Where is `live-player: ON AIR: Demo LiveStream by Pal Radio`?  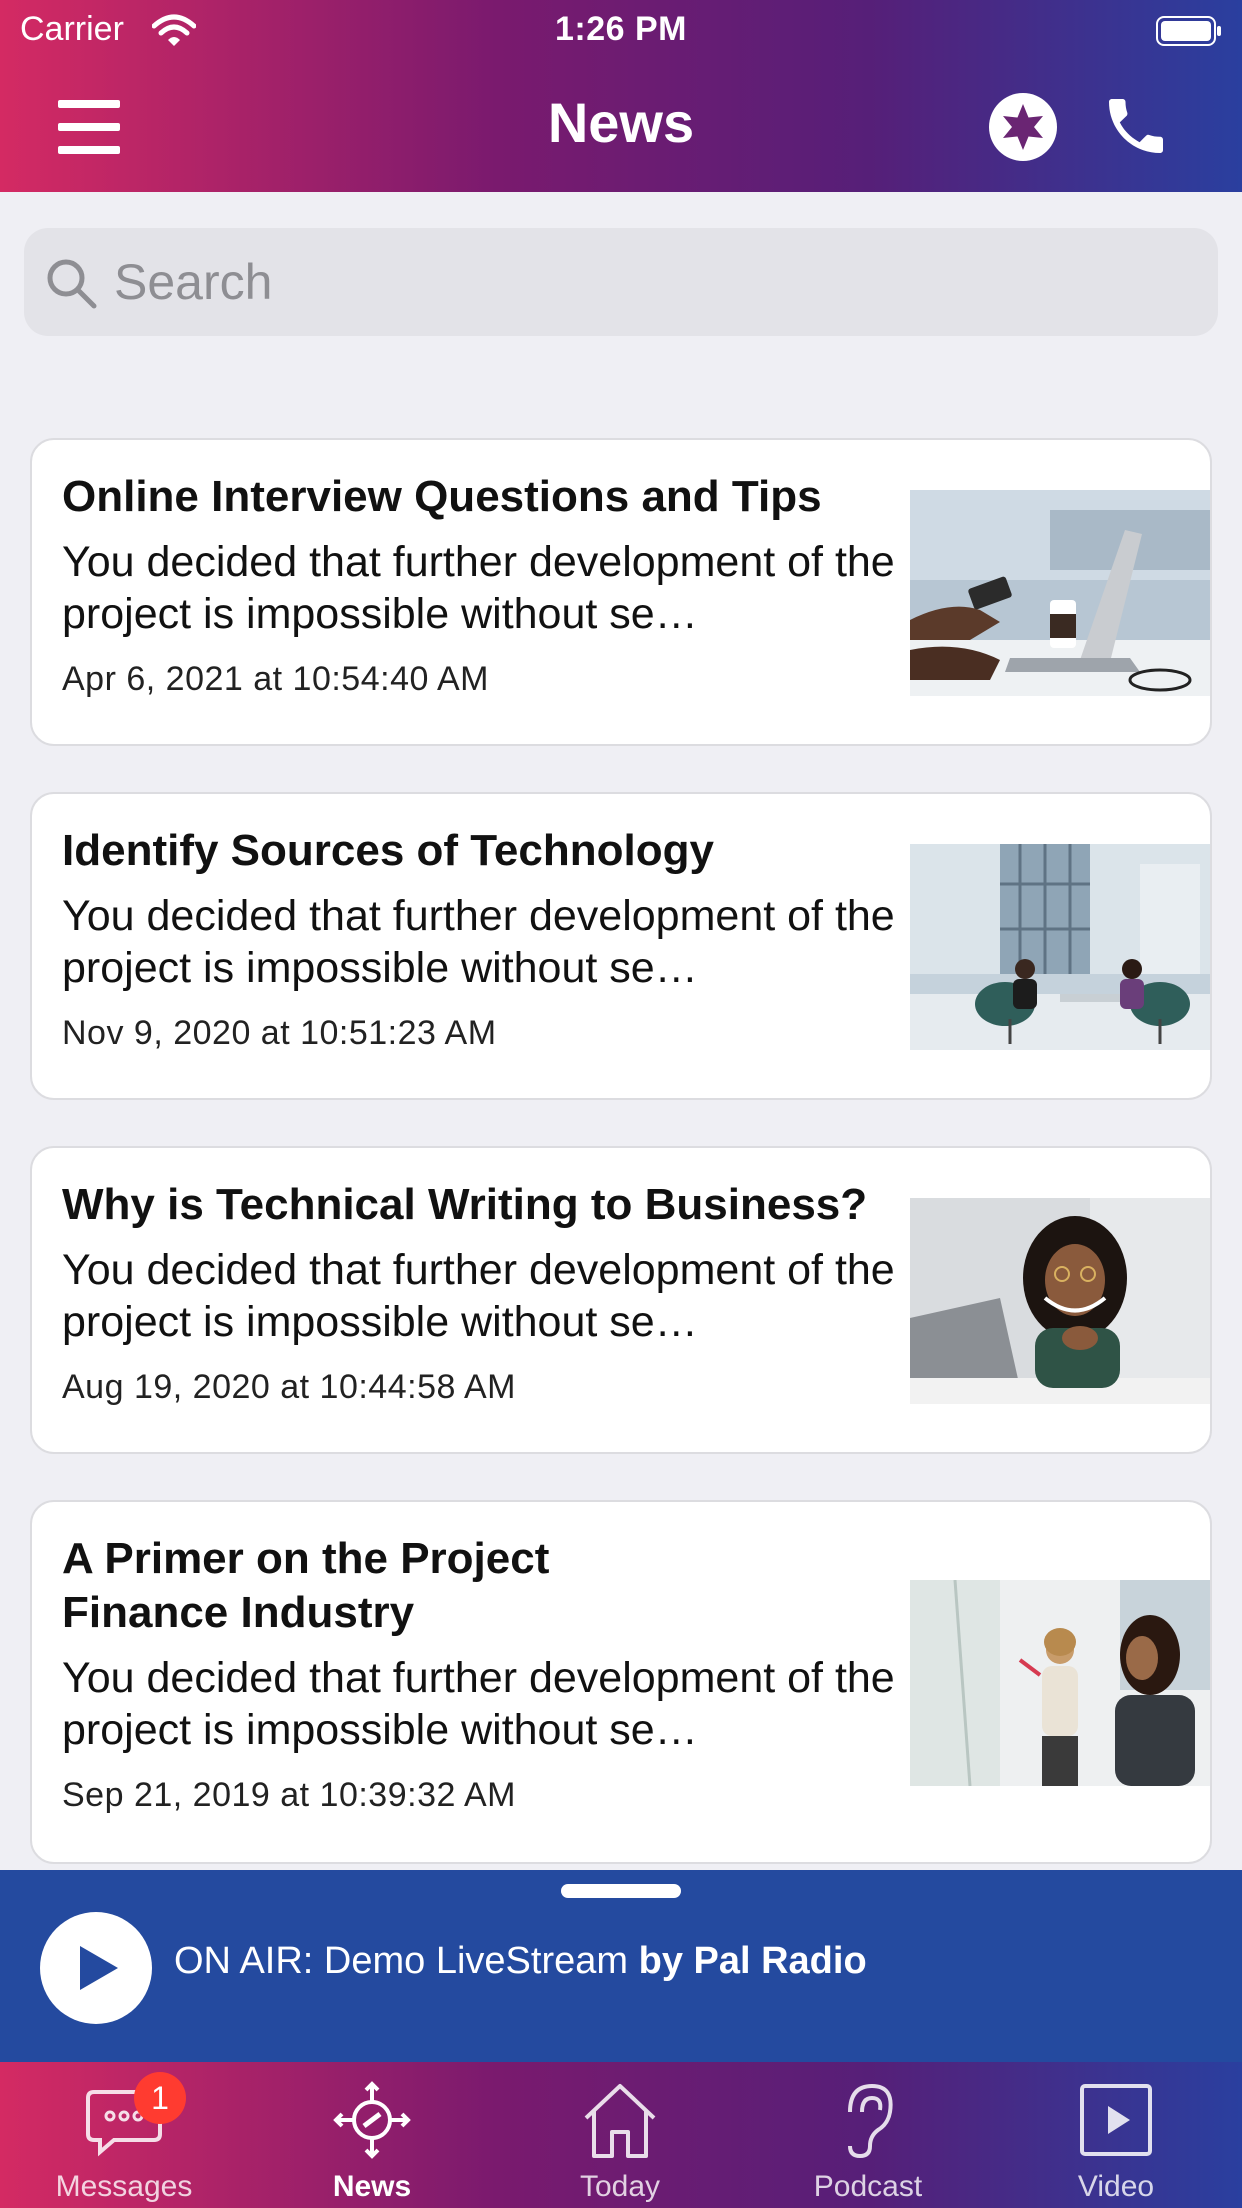
live-player: ON AIR: Demo LiveStream by Pal Radio is located at coordinates (621, 1966).